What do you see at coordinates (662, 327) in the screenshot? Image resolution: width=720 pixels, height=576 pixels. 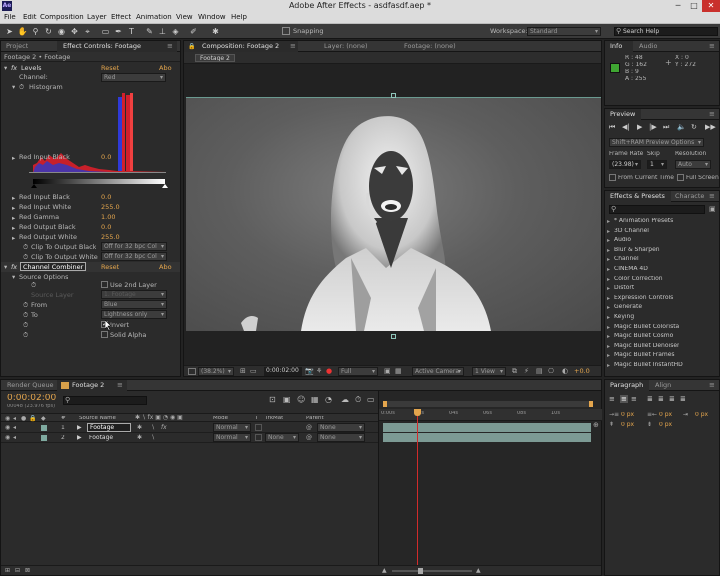 I see `list-item: ▸ Magic Bullet Colorista` at bounding box center [662, 327].